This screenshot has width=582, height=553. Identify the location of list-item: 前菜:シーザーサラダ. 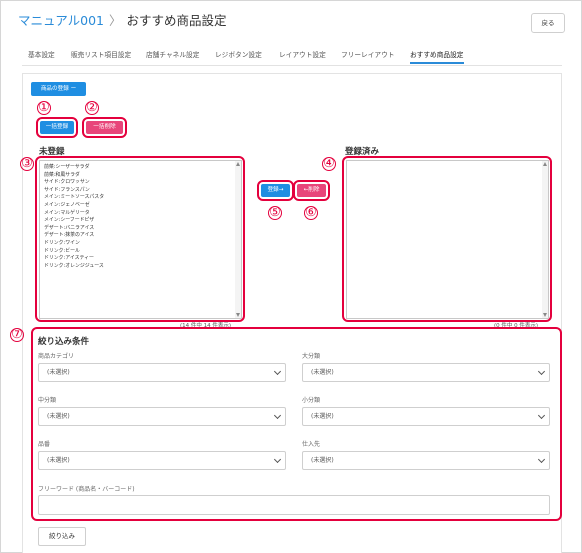
(74, 168).